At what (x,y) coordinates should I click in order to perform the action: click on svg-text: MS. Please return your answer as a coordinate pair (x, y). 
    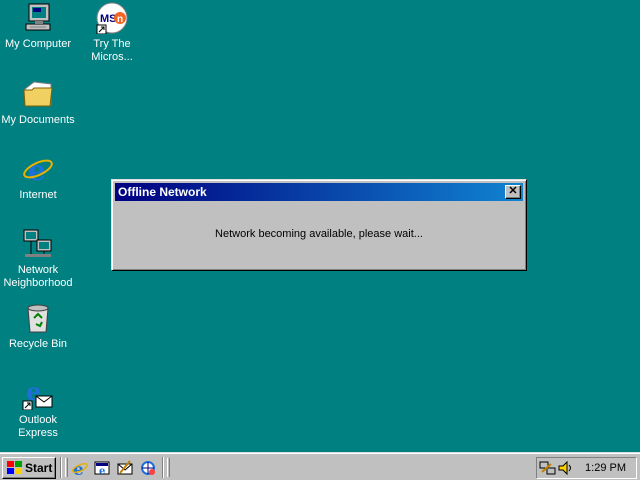
    Looking at the image, I should click on (108, 19).